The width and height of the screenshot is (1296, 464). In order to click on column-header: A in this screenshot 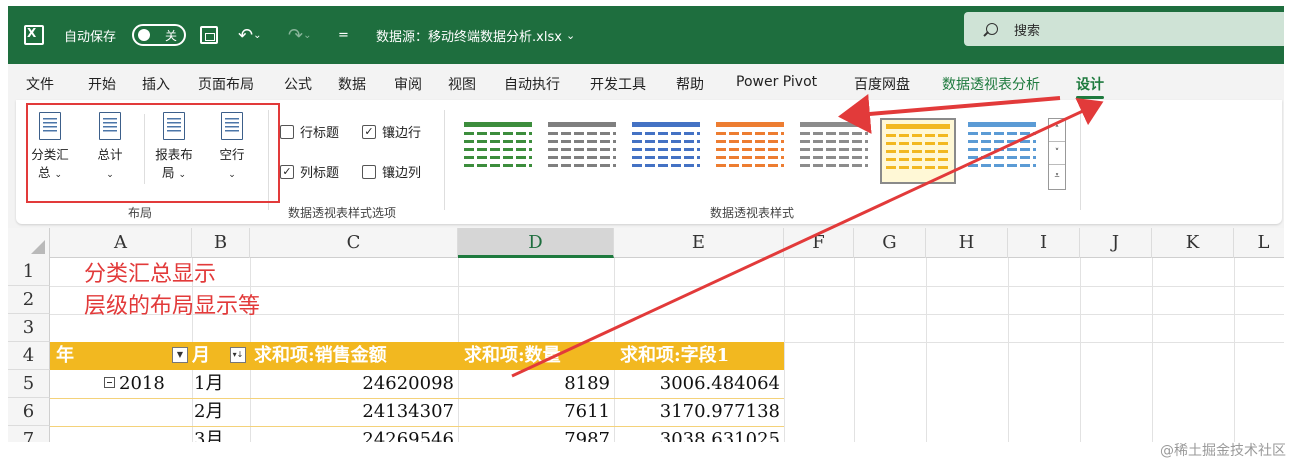, I will do `click(121, 243)`.